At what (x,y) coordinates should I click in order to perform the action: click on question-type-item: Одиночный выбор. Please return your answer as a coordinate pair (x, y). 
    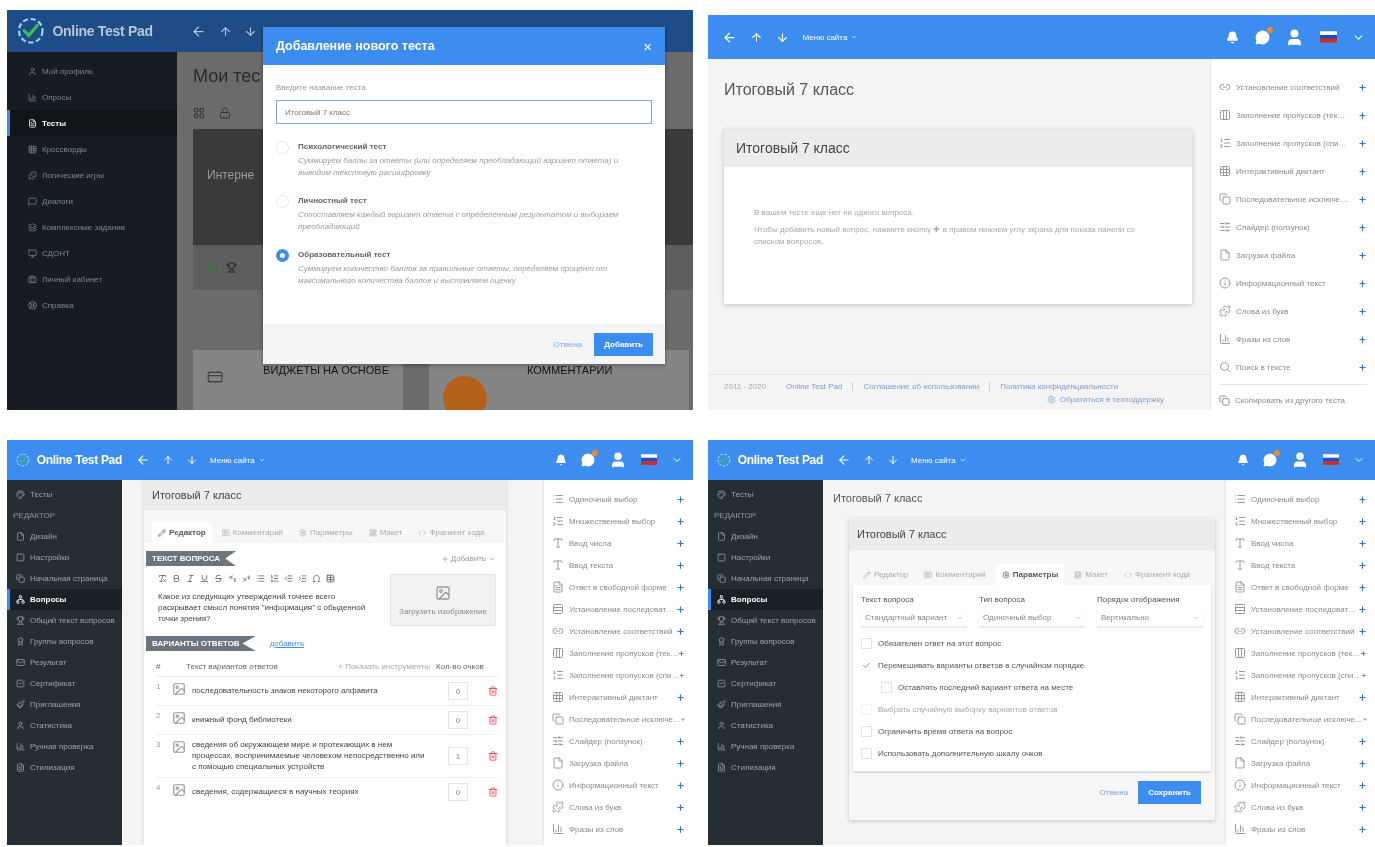
    Looking at the image, I should click on (595, 499).